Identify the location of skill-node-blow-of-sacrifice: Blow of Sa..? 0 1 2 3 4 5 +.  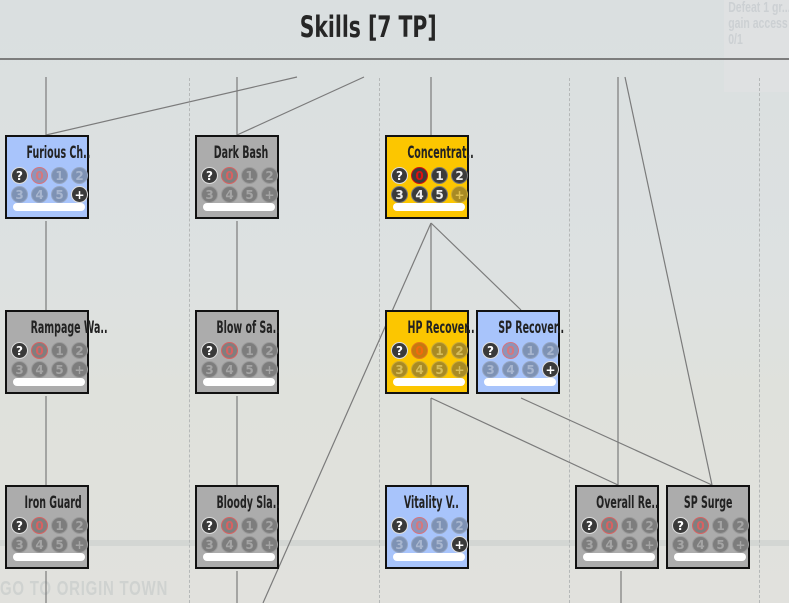
(237, 352).